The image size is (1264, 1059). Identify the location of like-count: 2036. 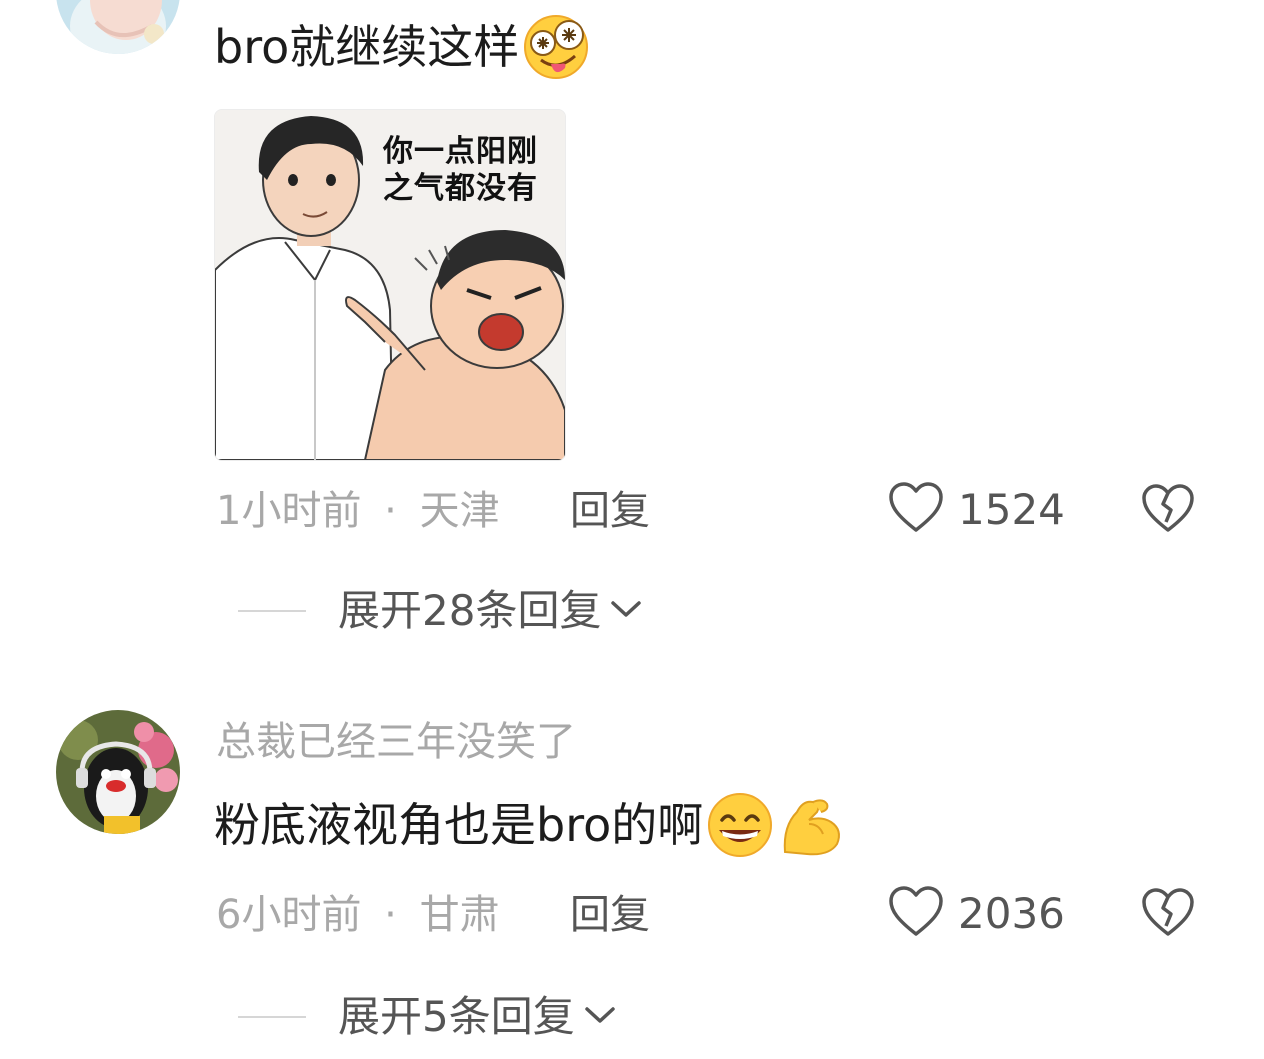
(1011, 913).